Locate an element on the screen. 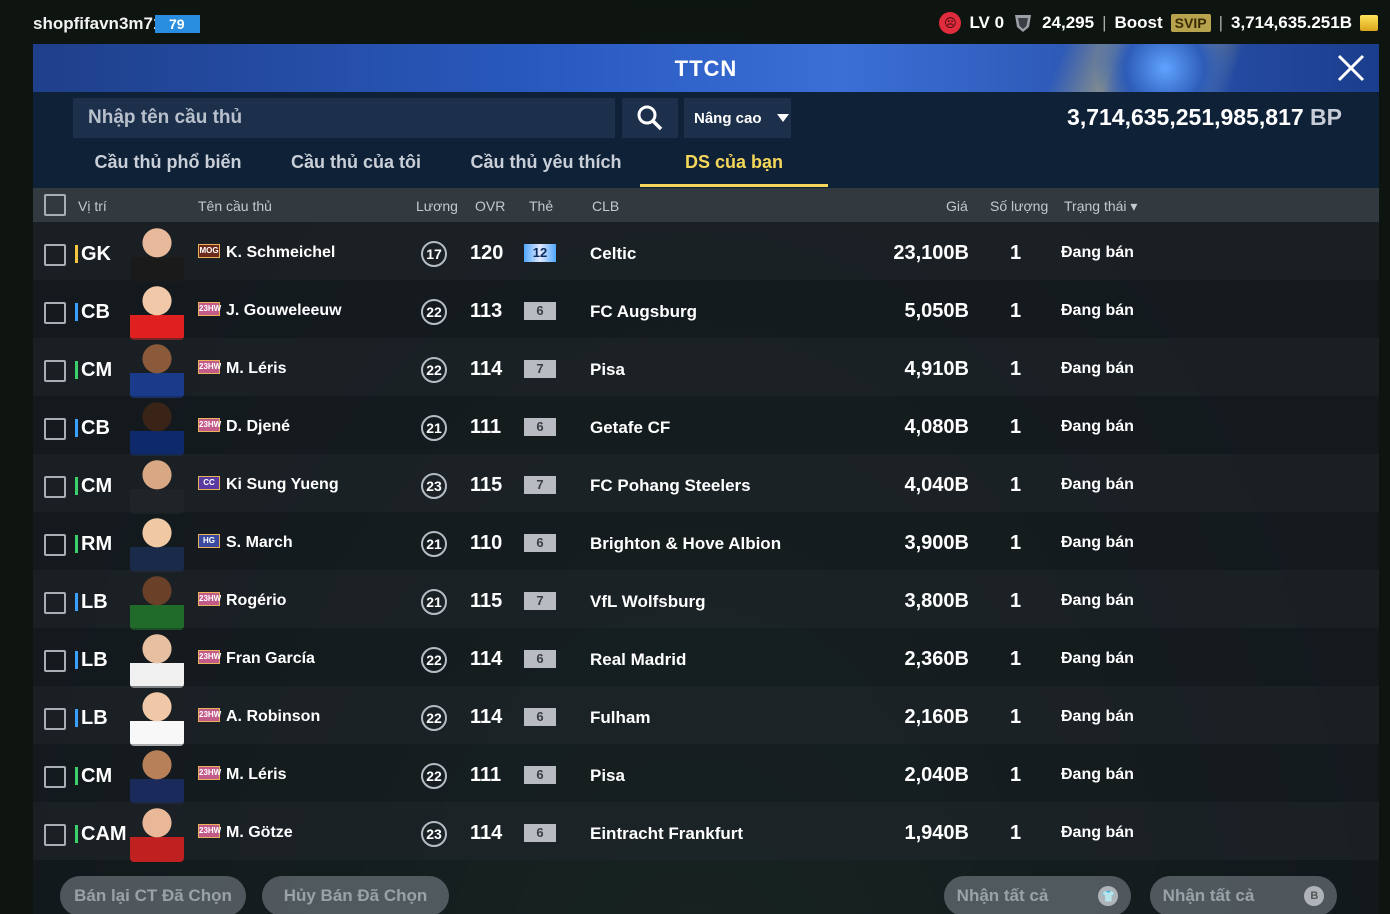 The height and width of the screenshot is (914, 1390). advanced-filter-button: Nâng cao is located at coordinates (737, 118).